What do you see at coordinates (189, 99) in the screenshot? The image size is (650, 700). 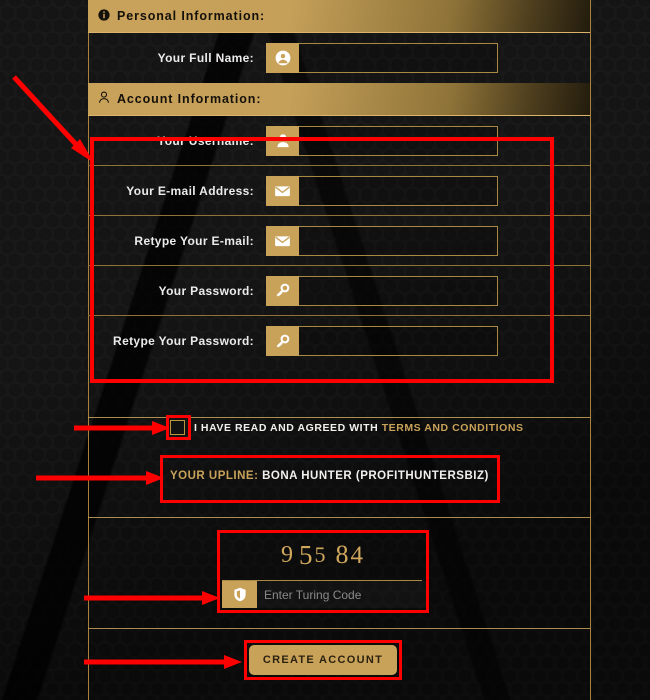 I see `section-title-account-information: Account Information:` at bounding box center [189, 99].